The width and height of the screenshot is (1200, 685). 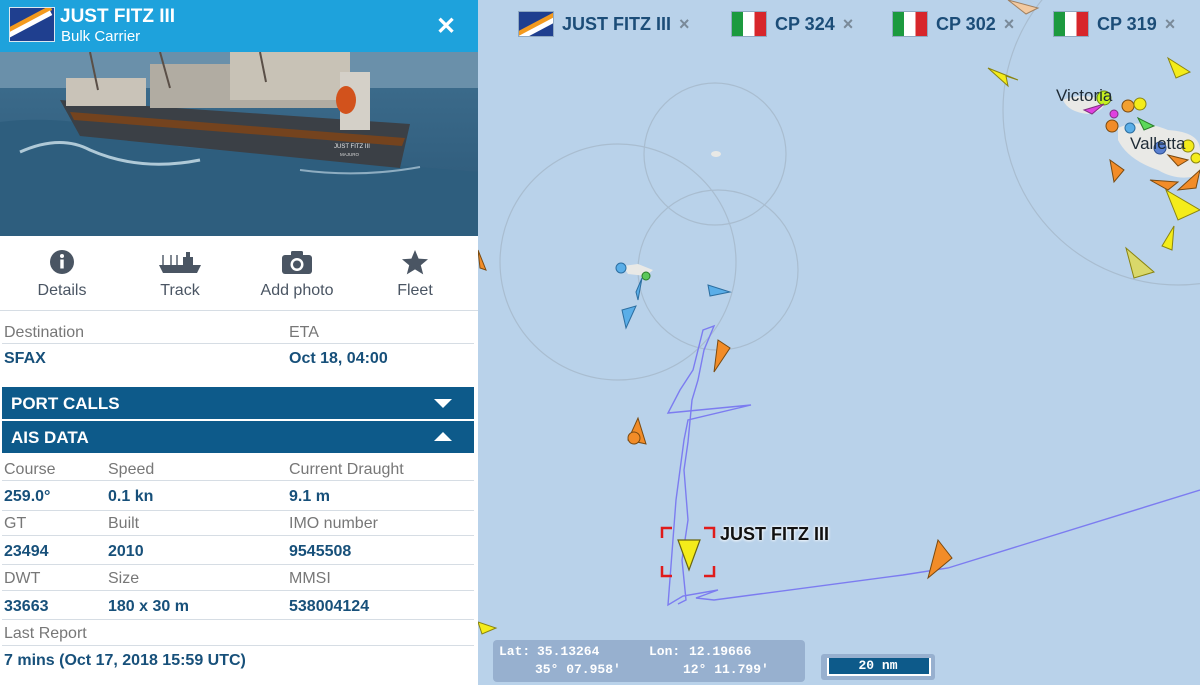 I want to click on camera-icon, so click(x=297, y=262).